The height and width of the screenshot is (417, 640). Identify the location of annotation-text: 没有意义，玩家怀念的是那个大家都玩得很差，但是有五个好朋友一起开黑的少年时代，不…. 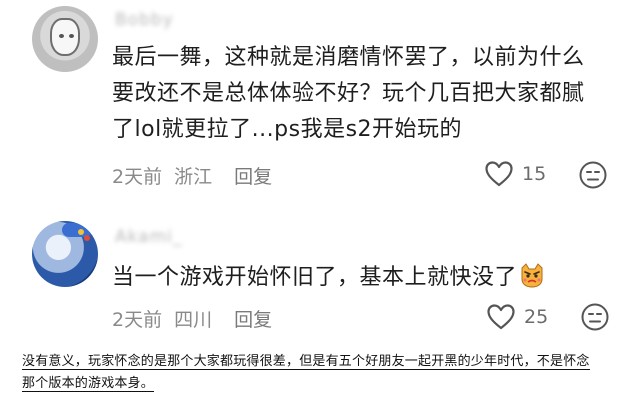
(322, 373).